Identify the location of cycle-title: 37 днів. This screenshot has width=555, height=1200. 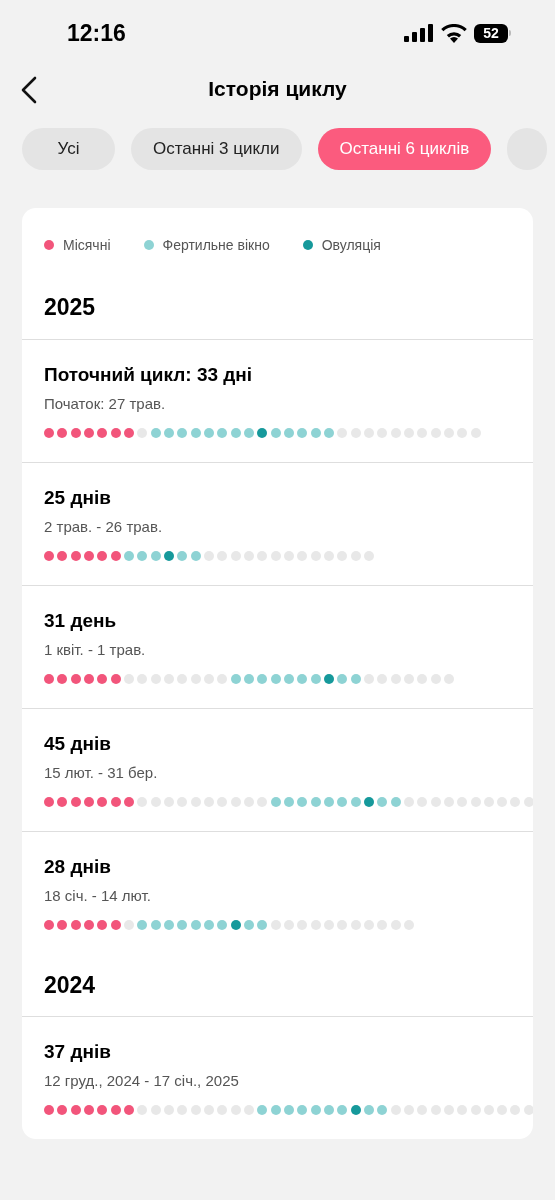
(78, 1052).